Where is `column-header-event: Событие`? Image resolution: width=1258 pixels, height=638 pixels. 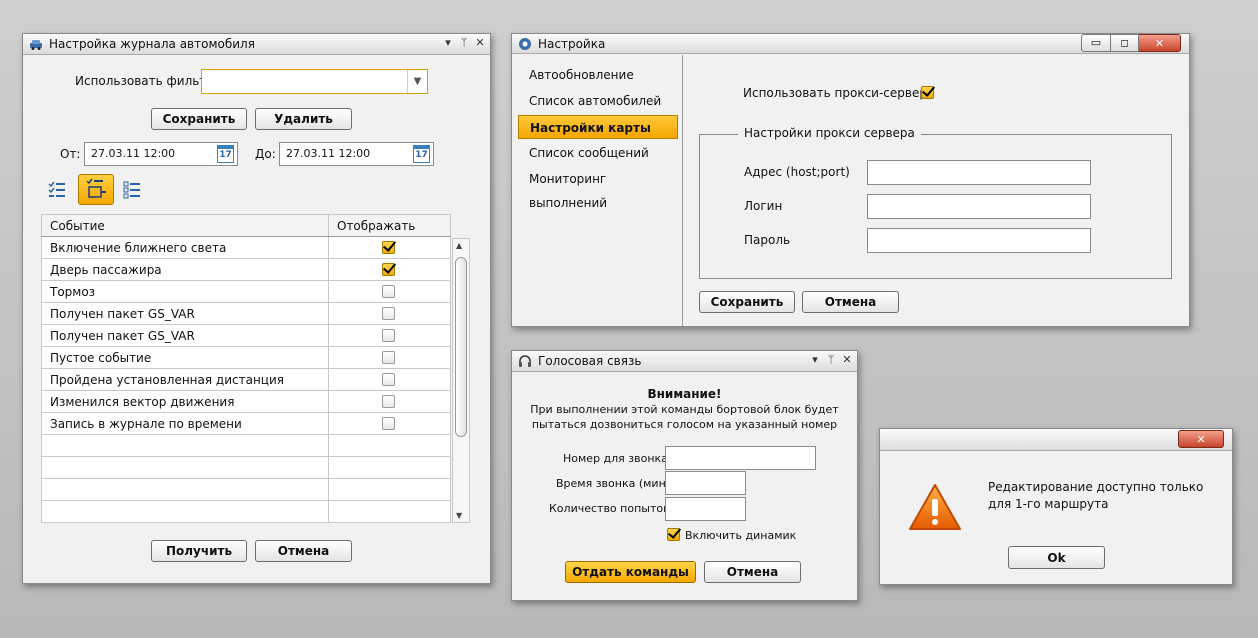
column-header-event: Событие is located at coordinates (185, 225).